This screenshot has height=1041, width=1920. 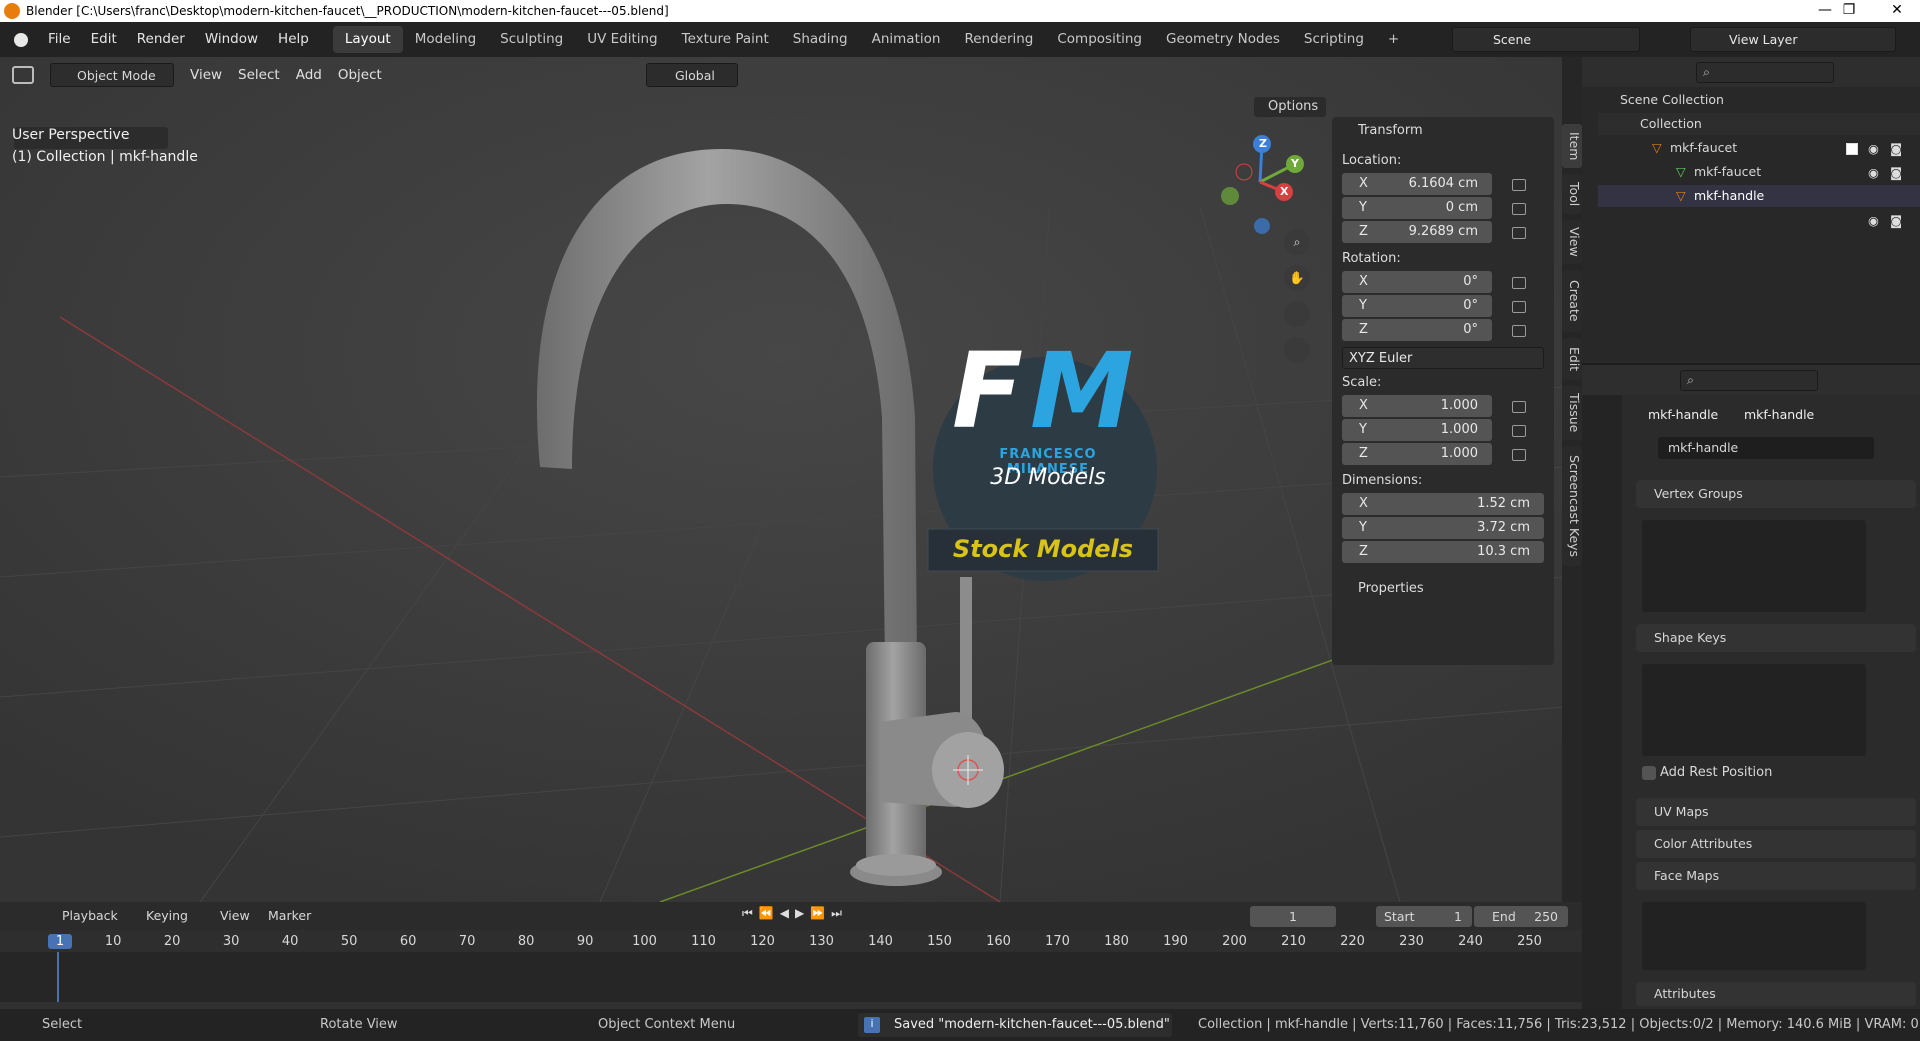 What do you see at coordinates (259, 75) in the screenshot?
I see `menu-select: Select` at bounding box center [259, 75].